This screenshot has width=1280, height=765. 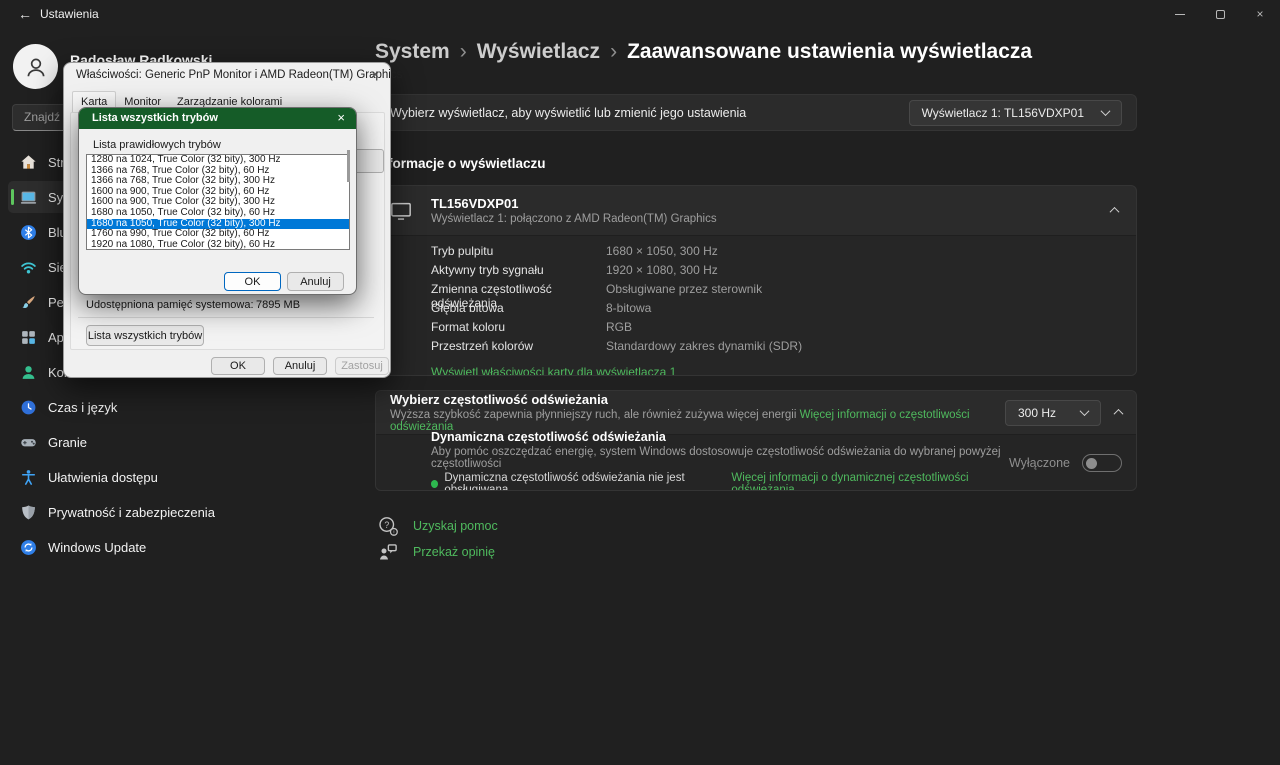 What do you see at coordinates (28, 197) in the screenshot?
I see `system-icon` at bounding box center [28, 197].